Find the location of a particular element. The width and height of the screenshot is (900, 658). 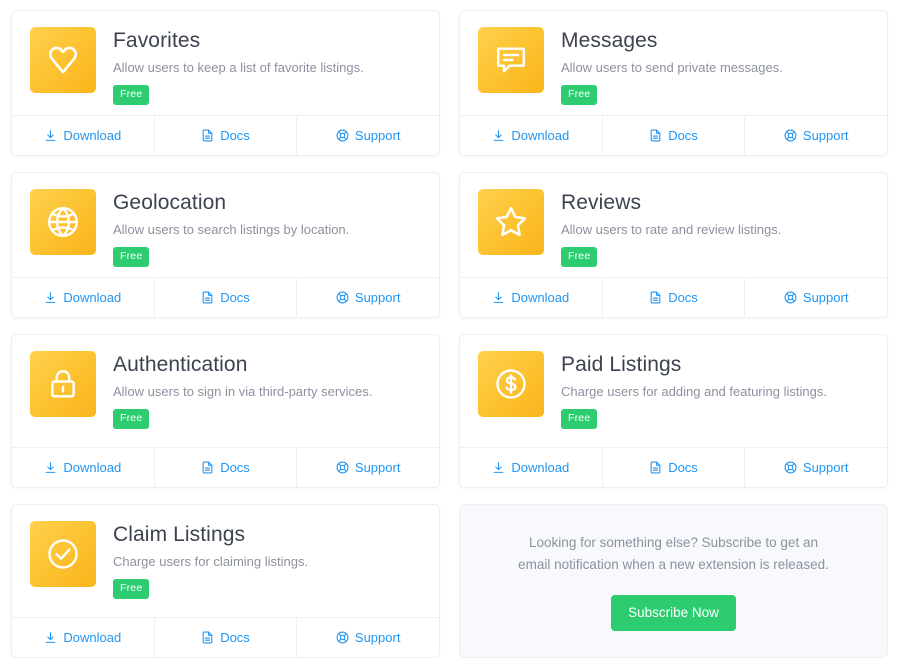

dollar-circle-icon is located at coordinates (511, 384).